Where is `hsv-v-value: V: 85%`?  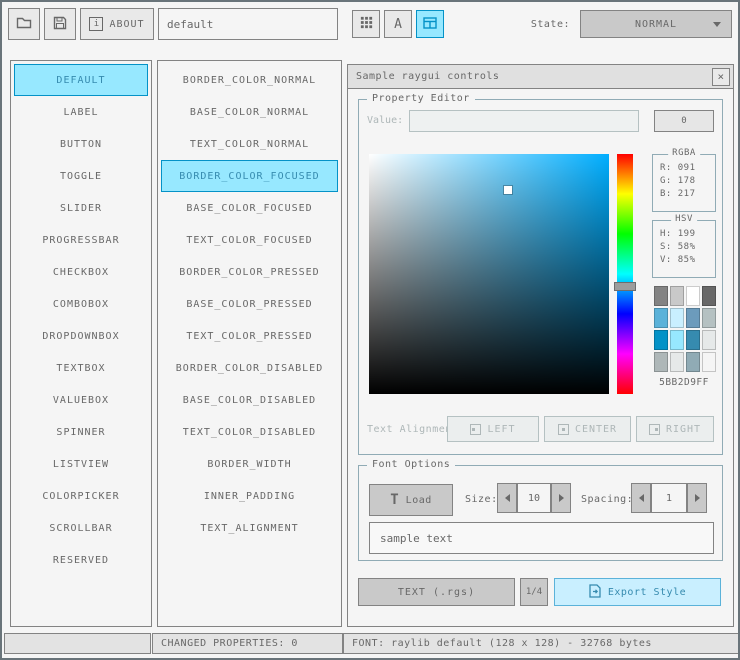
hsv-v-value: V: 85% is located at coordinates (678, 260).